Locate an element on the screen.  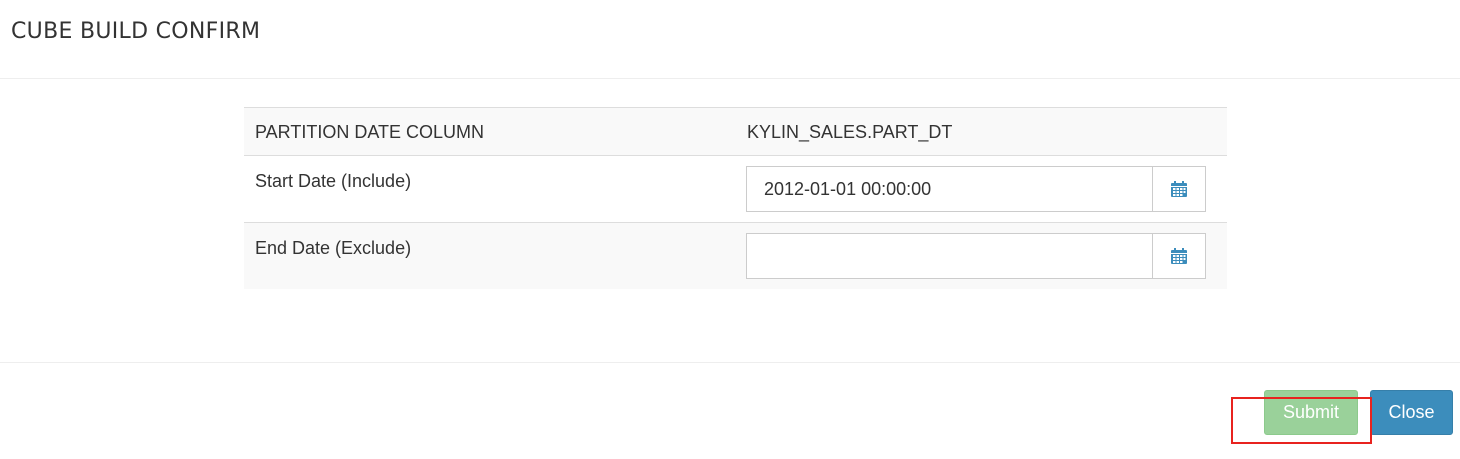
start-date-label: Start Date (Include) is located at coordinates (333, 181).